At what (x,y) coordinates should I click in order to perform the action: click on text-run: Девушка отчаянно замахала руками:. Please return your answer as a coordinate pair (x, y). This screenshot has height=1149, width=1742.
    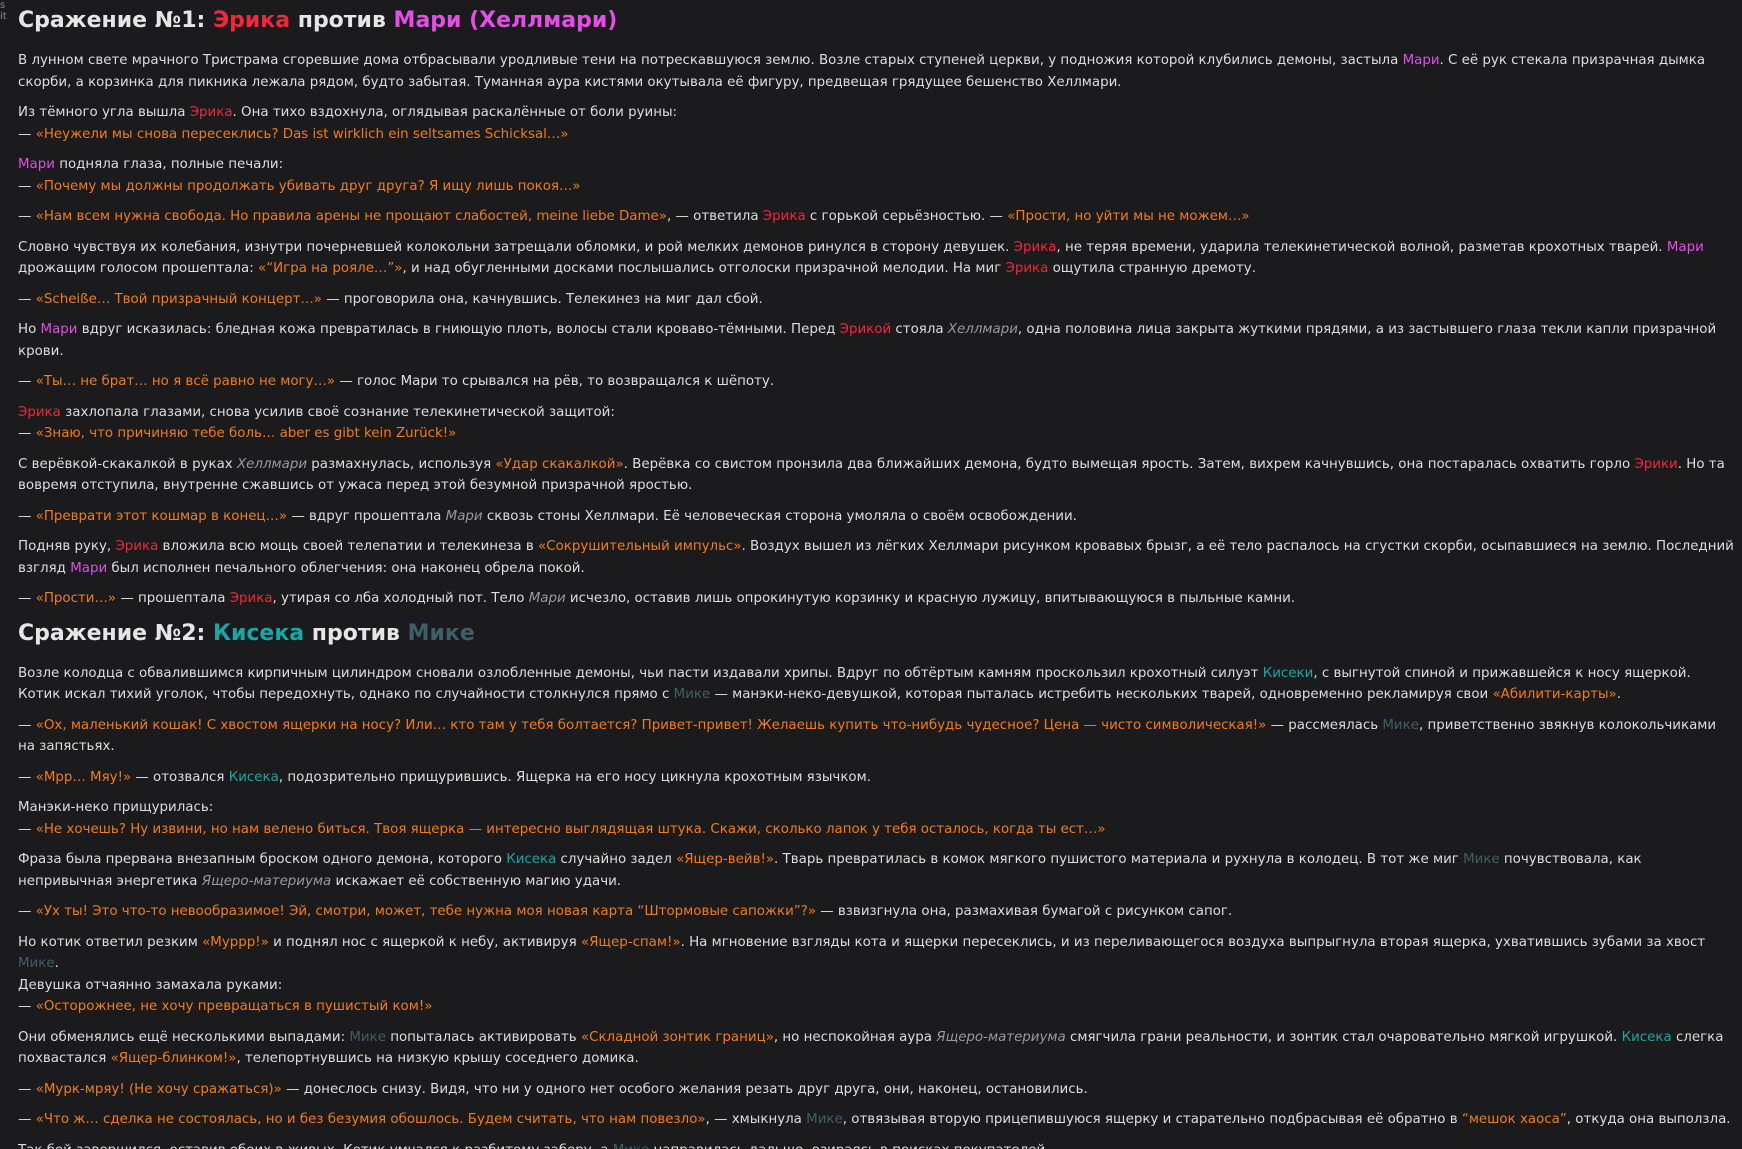
    Looking at the image, I should click on (150, 985).